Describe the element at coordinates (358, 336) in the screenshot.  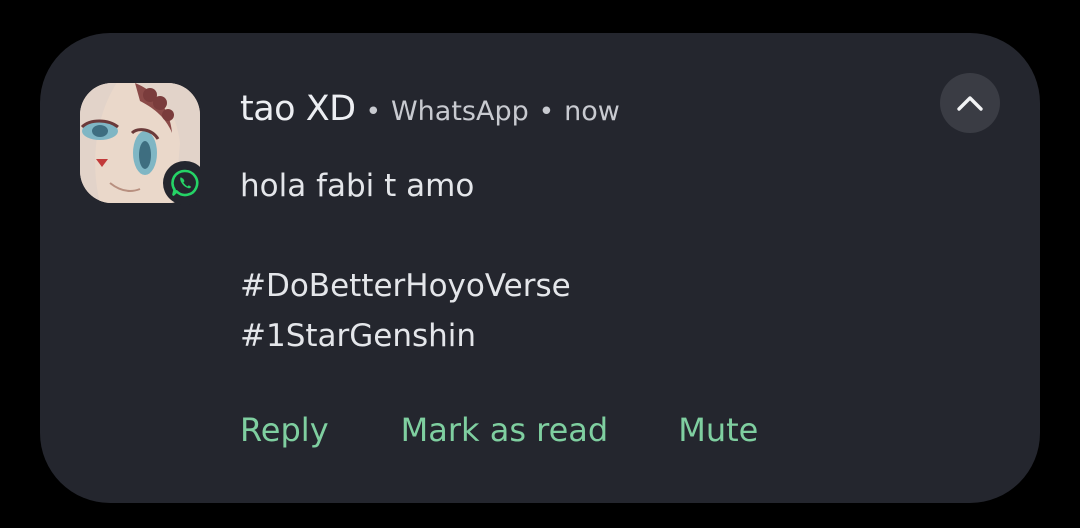
I see `message-line: #1StarGenshin` at that location.